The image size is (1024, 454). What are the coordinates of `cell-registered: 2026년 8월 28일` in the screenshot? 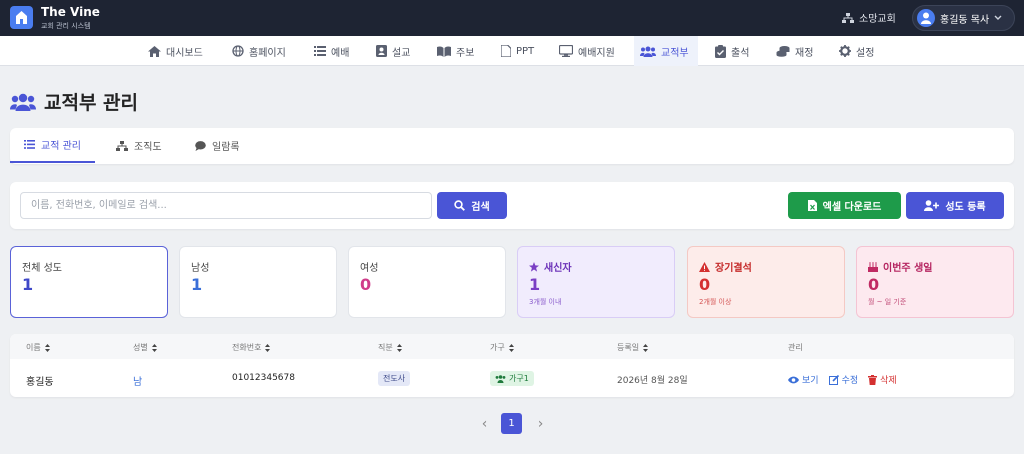 It's located at (652, 381).